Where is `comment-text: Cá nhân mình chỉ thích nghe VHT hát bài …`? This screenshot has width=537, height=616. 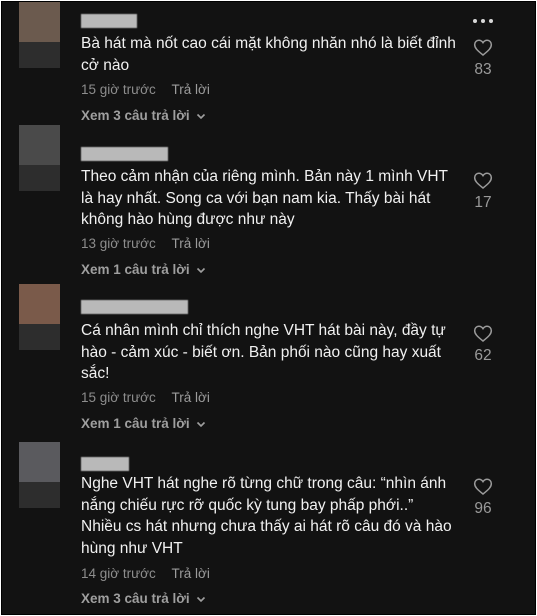 comment-text: Cá nhân mình chỉ thích nghe VHT hát bài … is located at coordinates (263, 352).